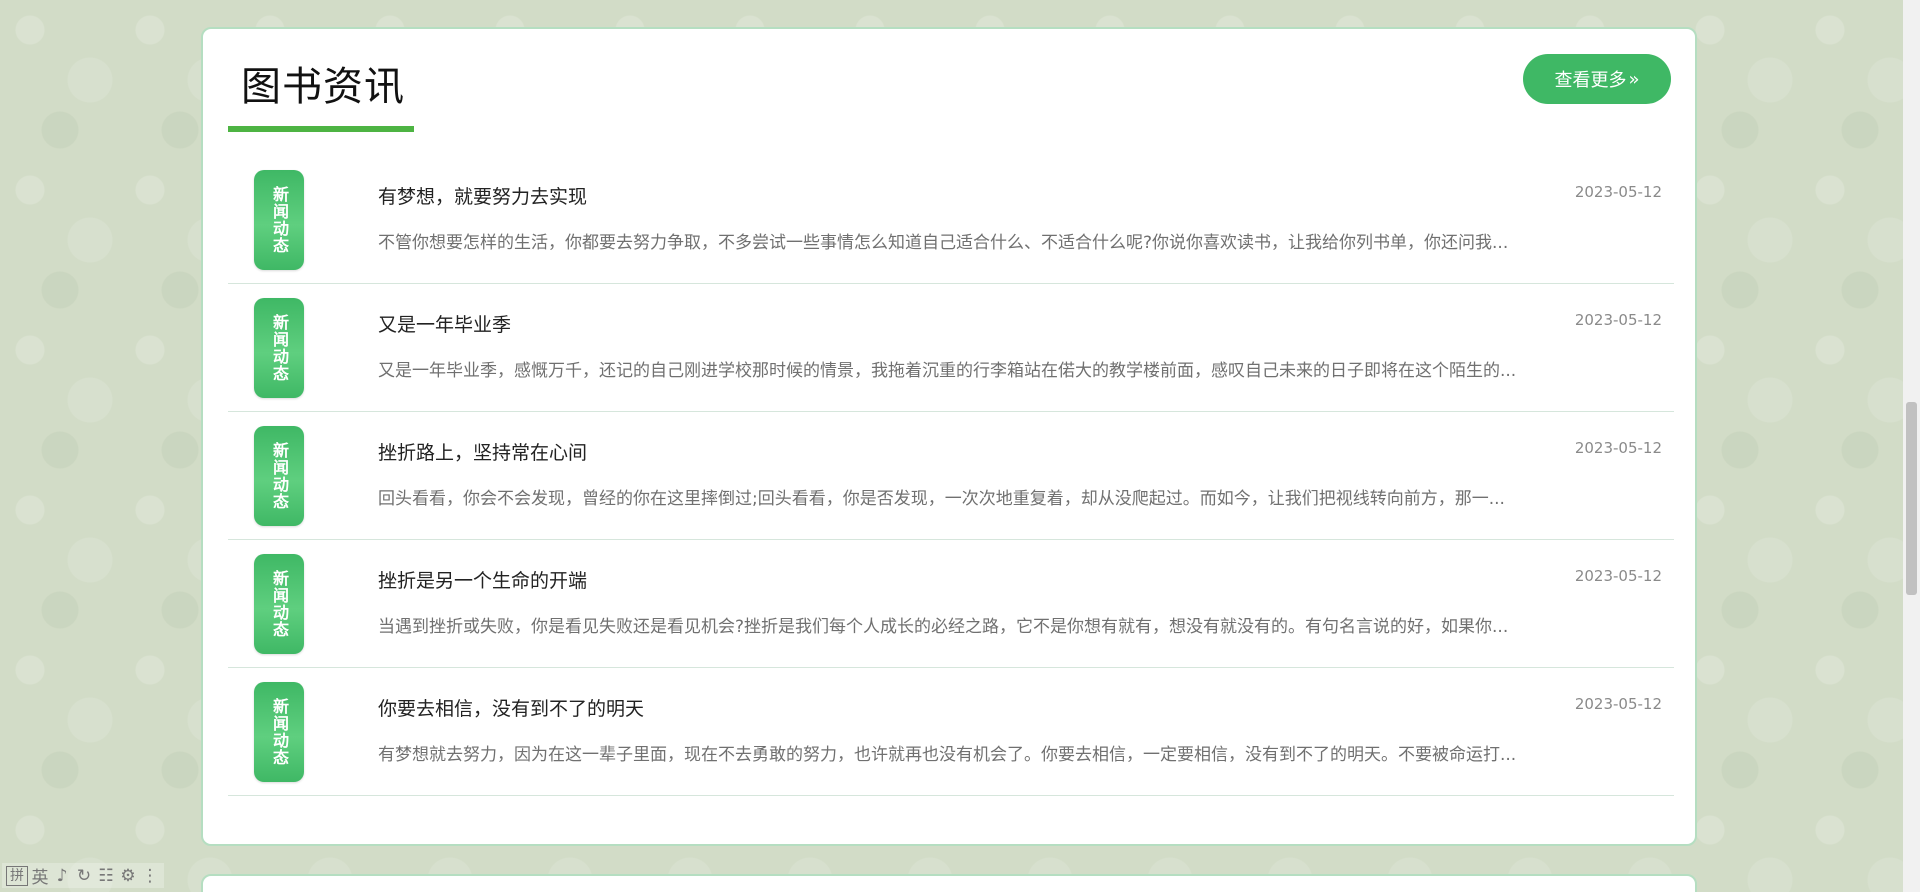 The height and width of the screenshot is (892, 1920). What do you see at coordinates (1590, 80) in the screenshot?
I see `view-more-label: 查看更多` at bounding box center [1590, 80].